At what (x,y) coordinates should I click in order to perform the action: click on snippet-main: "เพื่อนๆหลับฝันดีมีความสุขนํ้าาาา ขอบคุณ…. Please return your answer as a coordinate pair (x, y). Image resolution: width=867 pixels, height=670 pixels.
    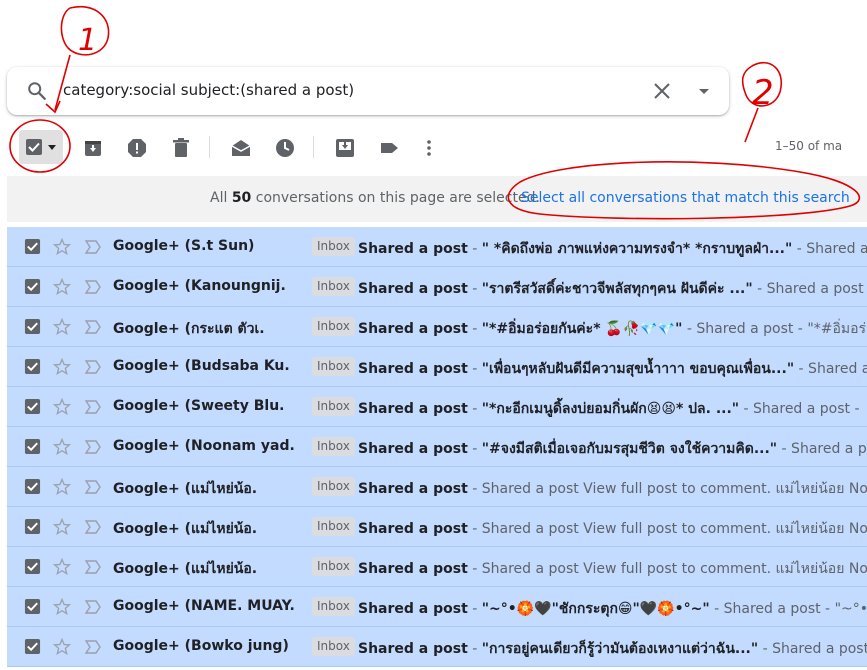
    Looking at the image, I should click on (638, 369).